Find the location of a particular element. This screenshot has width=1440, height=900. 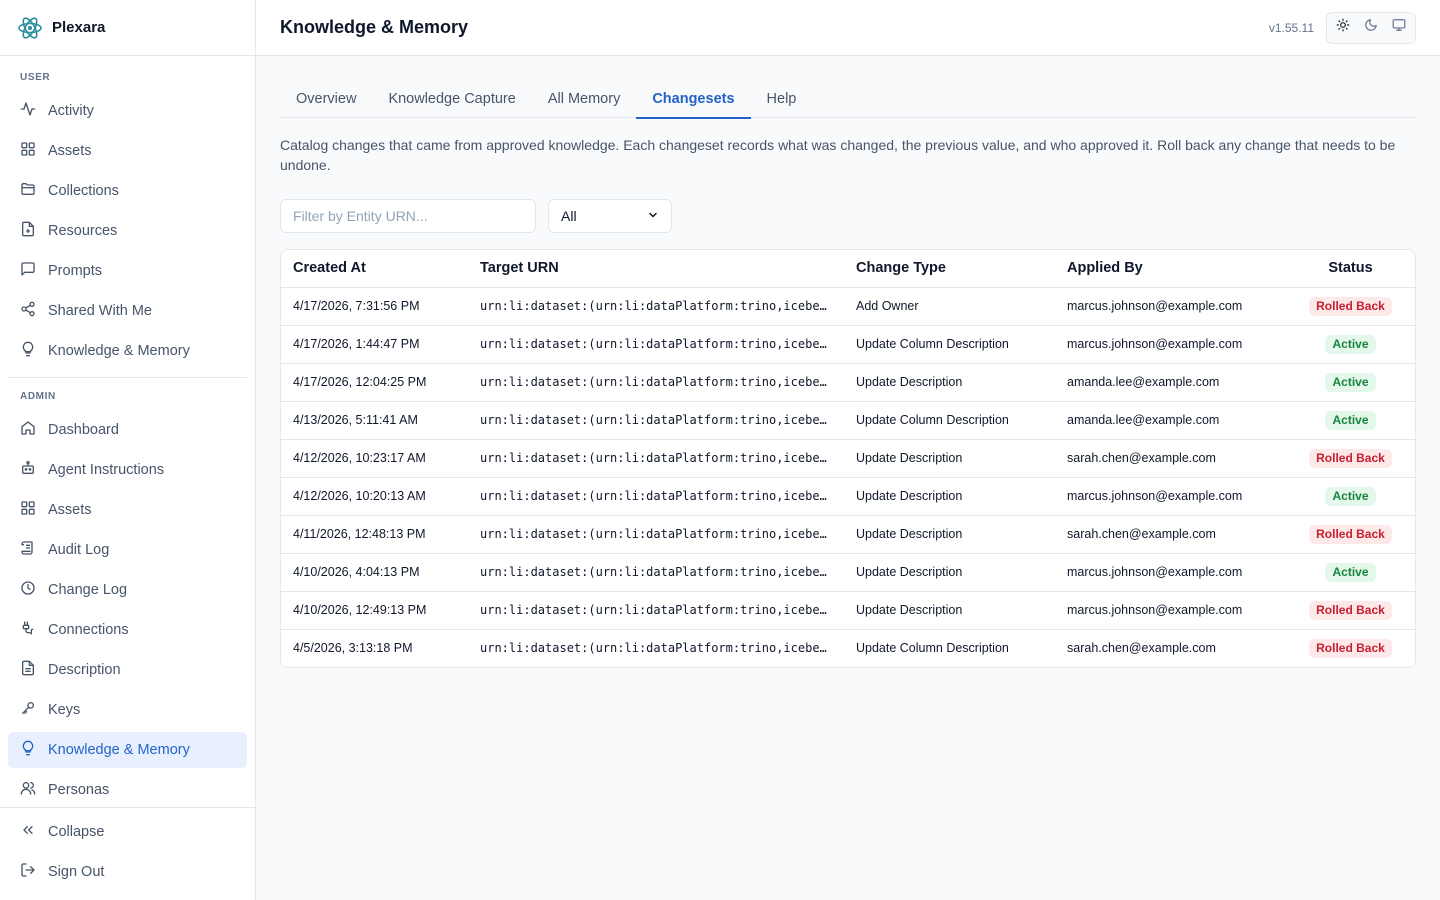

sidebar-item-change-log: Change Log is located at coordinates (127, 590).